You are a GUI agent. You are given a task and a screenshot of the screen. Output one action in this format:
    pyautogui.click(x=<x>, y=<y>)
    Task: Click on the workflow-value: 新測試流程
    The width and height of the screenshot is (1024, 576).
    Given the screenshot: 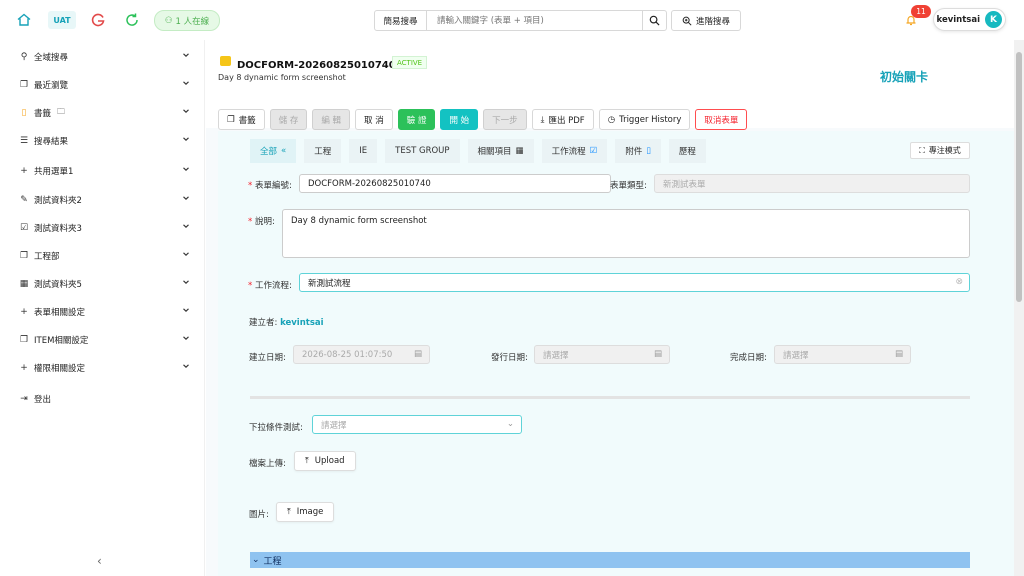 What is the action you would take?
    pyautogui.click(x=329, y=283)
    